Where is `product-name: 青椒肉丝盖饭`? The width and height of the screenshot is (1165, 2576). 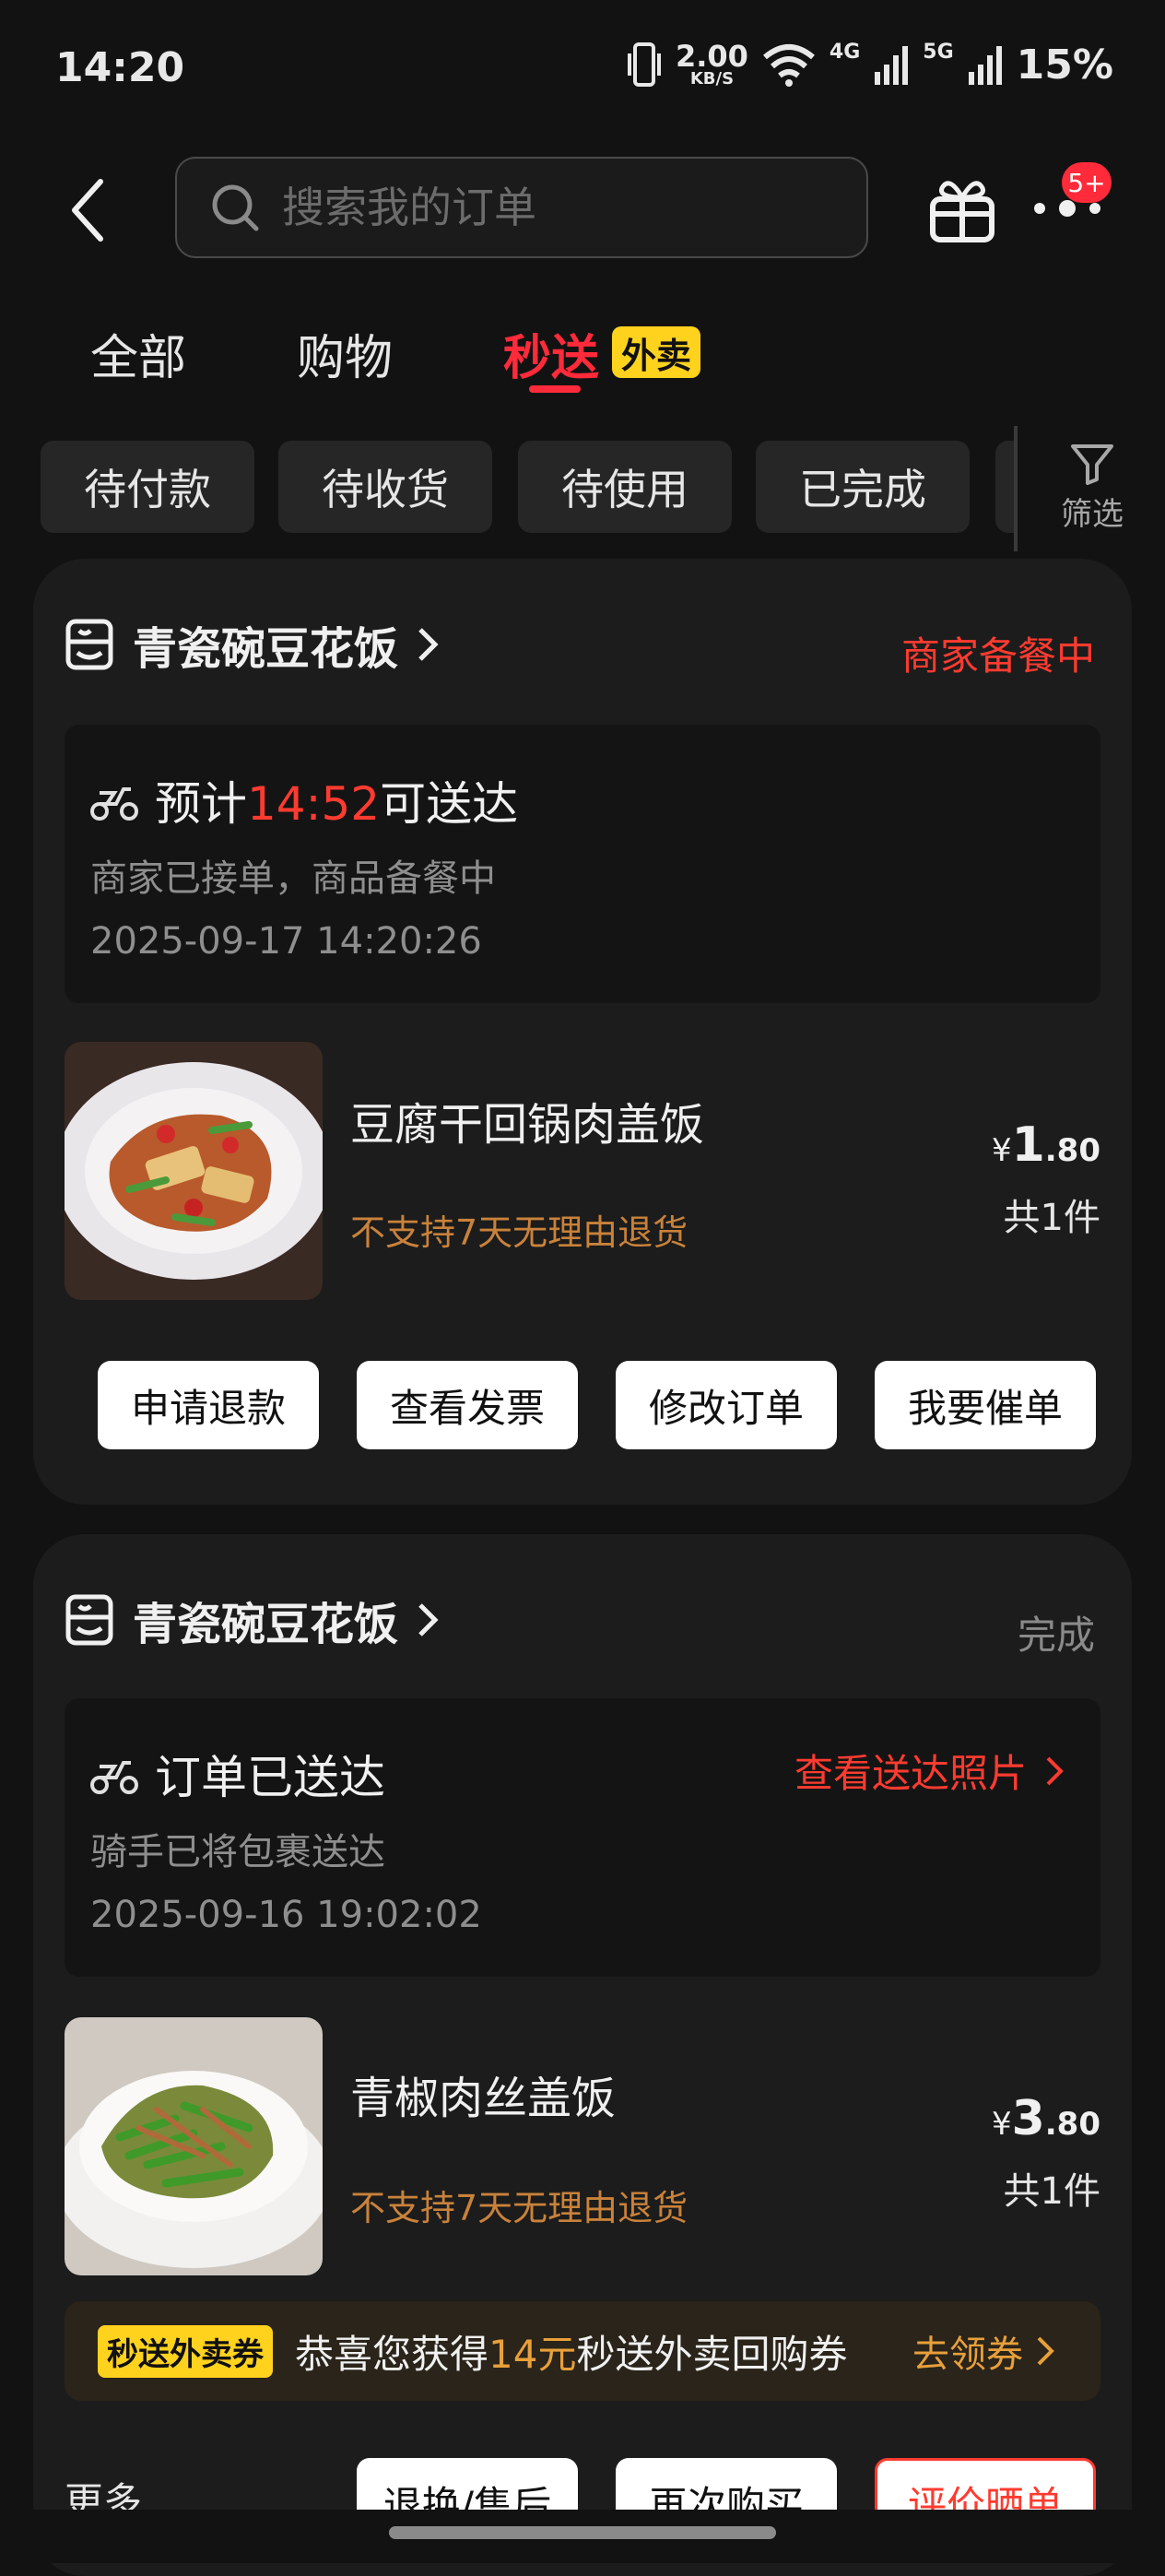
product-name: 青椒肉丝盖饭 is located at coordinates (483, 2094).